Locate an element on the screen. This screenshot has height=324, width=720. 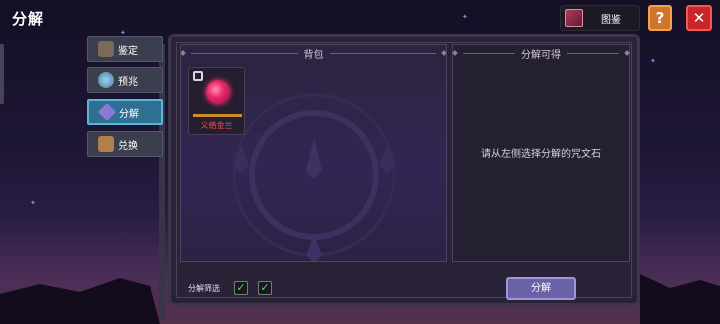
result-header: 分解可得 is located at coordinates (541, 53).